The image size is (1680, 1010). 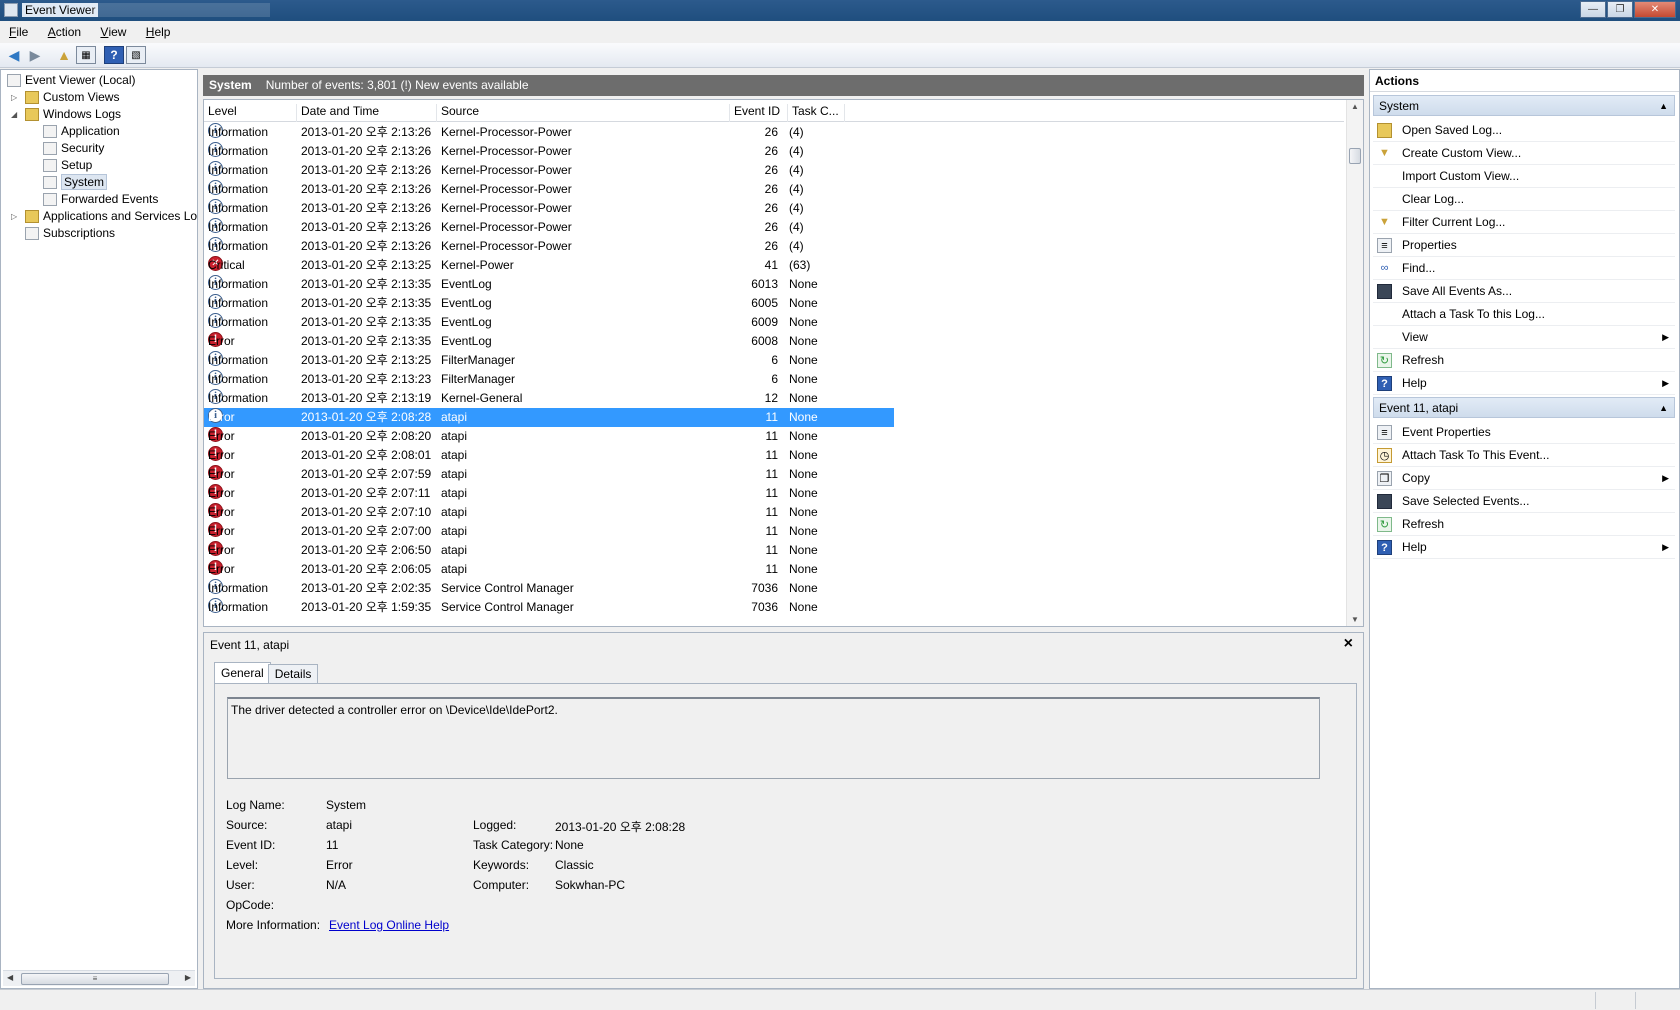 What do you see at coordinates (774, 474) in the screenshot?
I see `table-row: ! Error 2013-01-20 오후 2:07:59 atapi 11 None` at bounding box center [774, 474].